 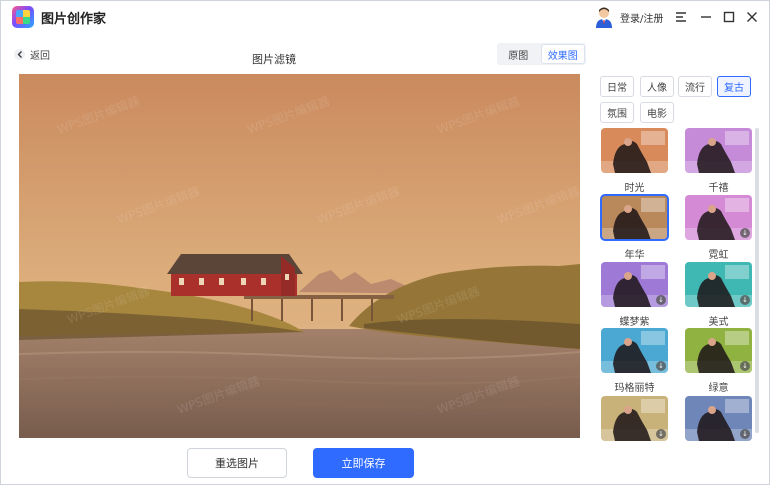 What do you see at coordinates (40, 56) in the screenshot?
I see `back-label: 返回` at bounding box center [40, 56].